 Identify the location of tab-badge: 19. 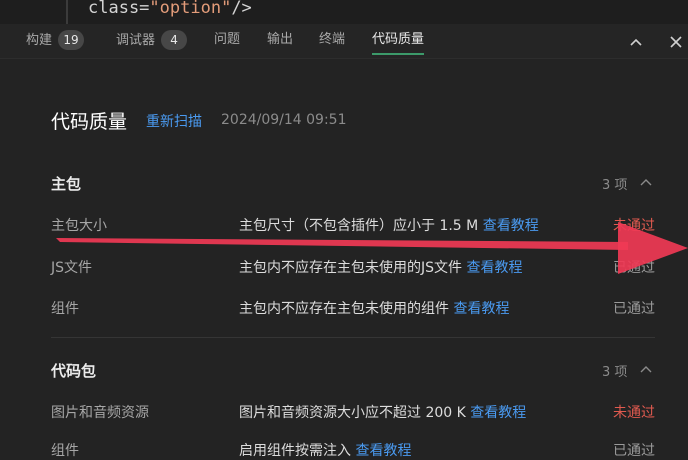
(71, 40).